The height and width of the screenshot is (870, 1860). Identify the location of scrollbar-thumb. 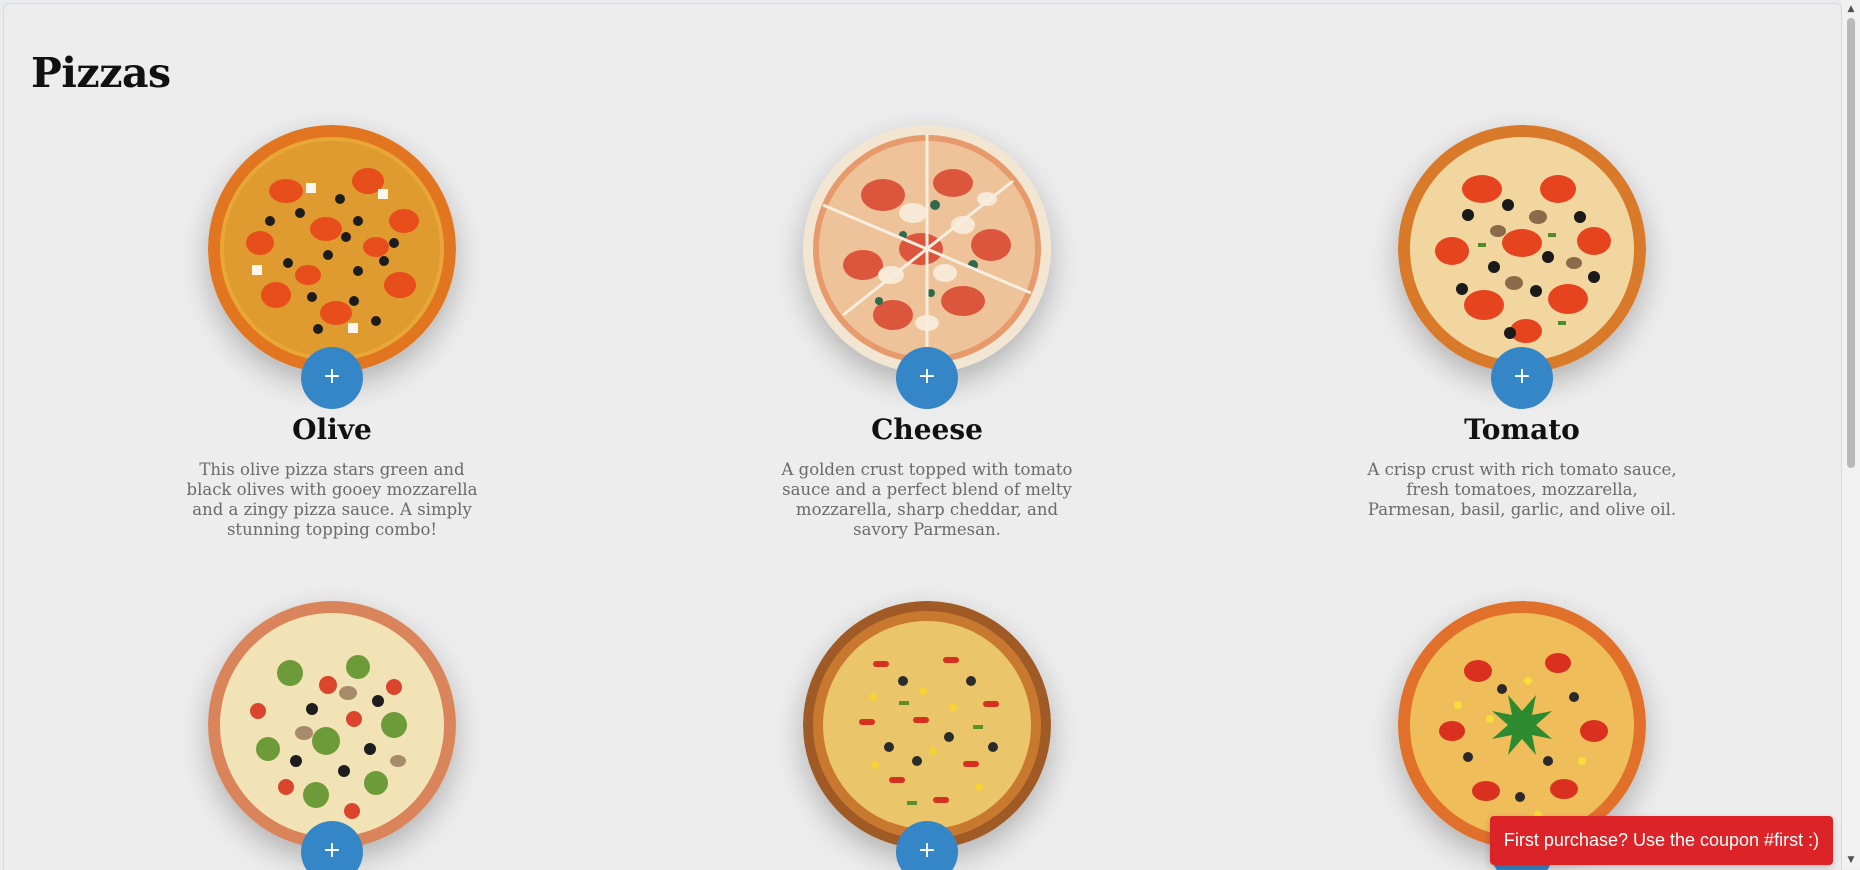
(1851, 243).